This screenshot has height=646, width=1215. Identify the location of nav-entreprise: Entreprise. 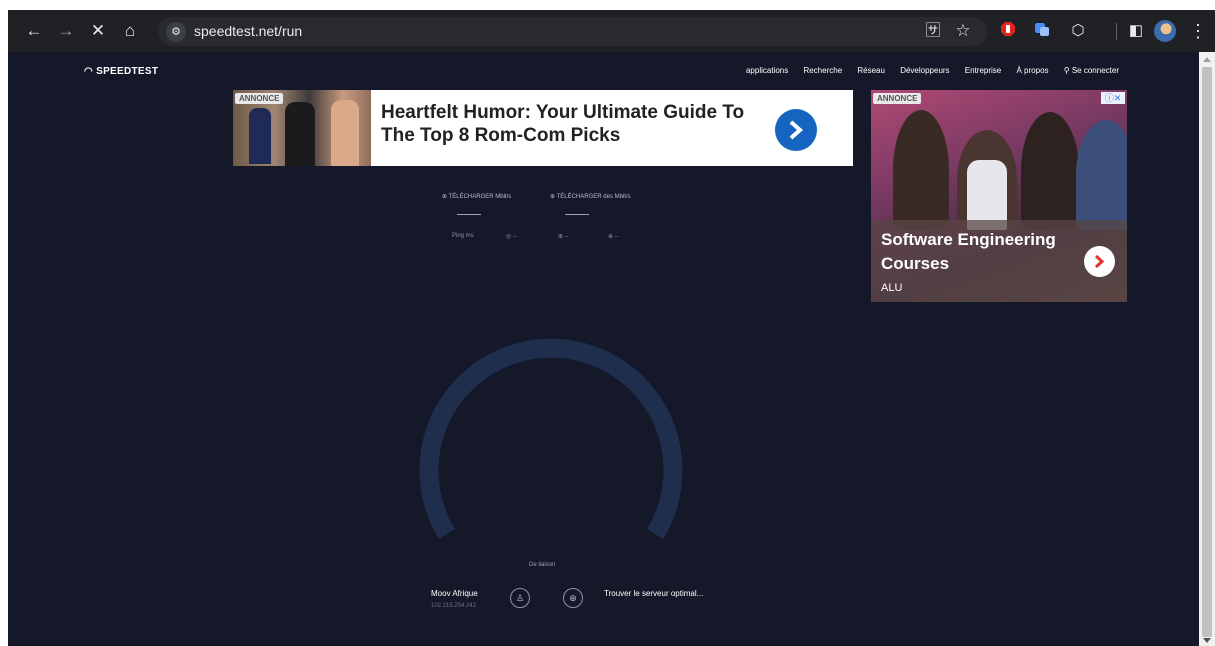
(983, 70).